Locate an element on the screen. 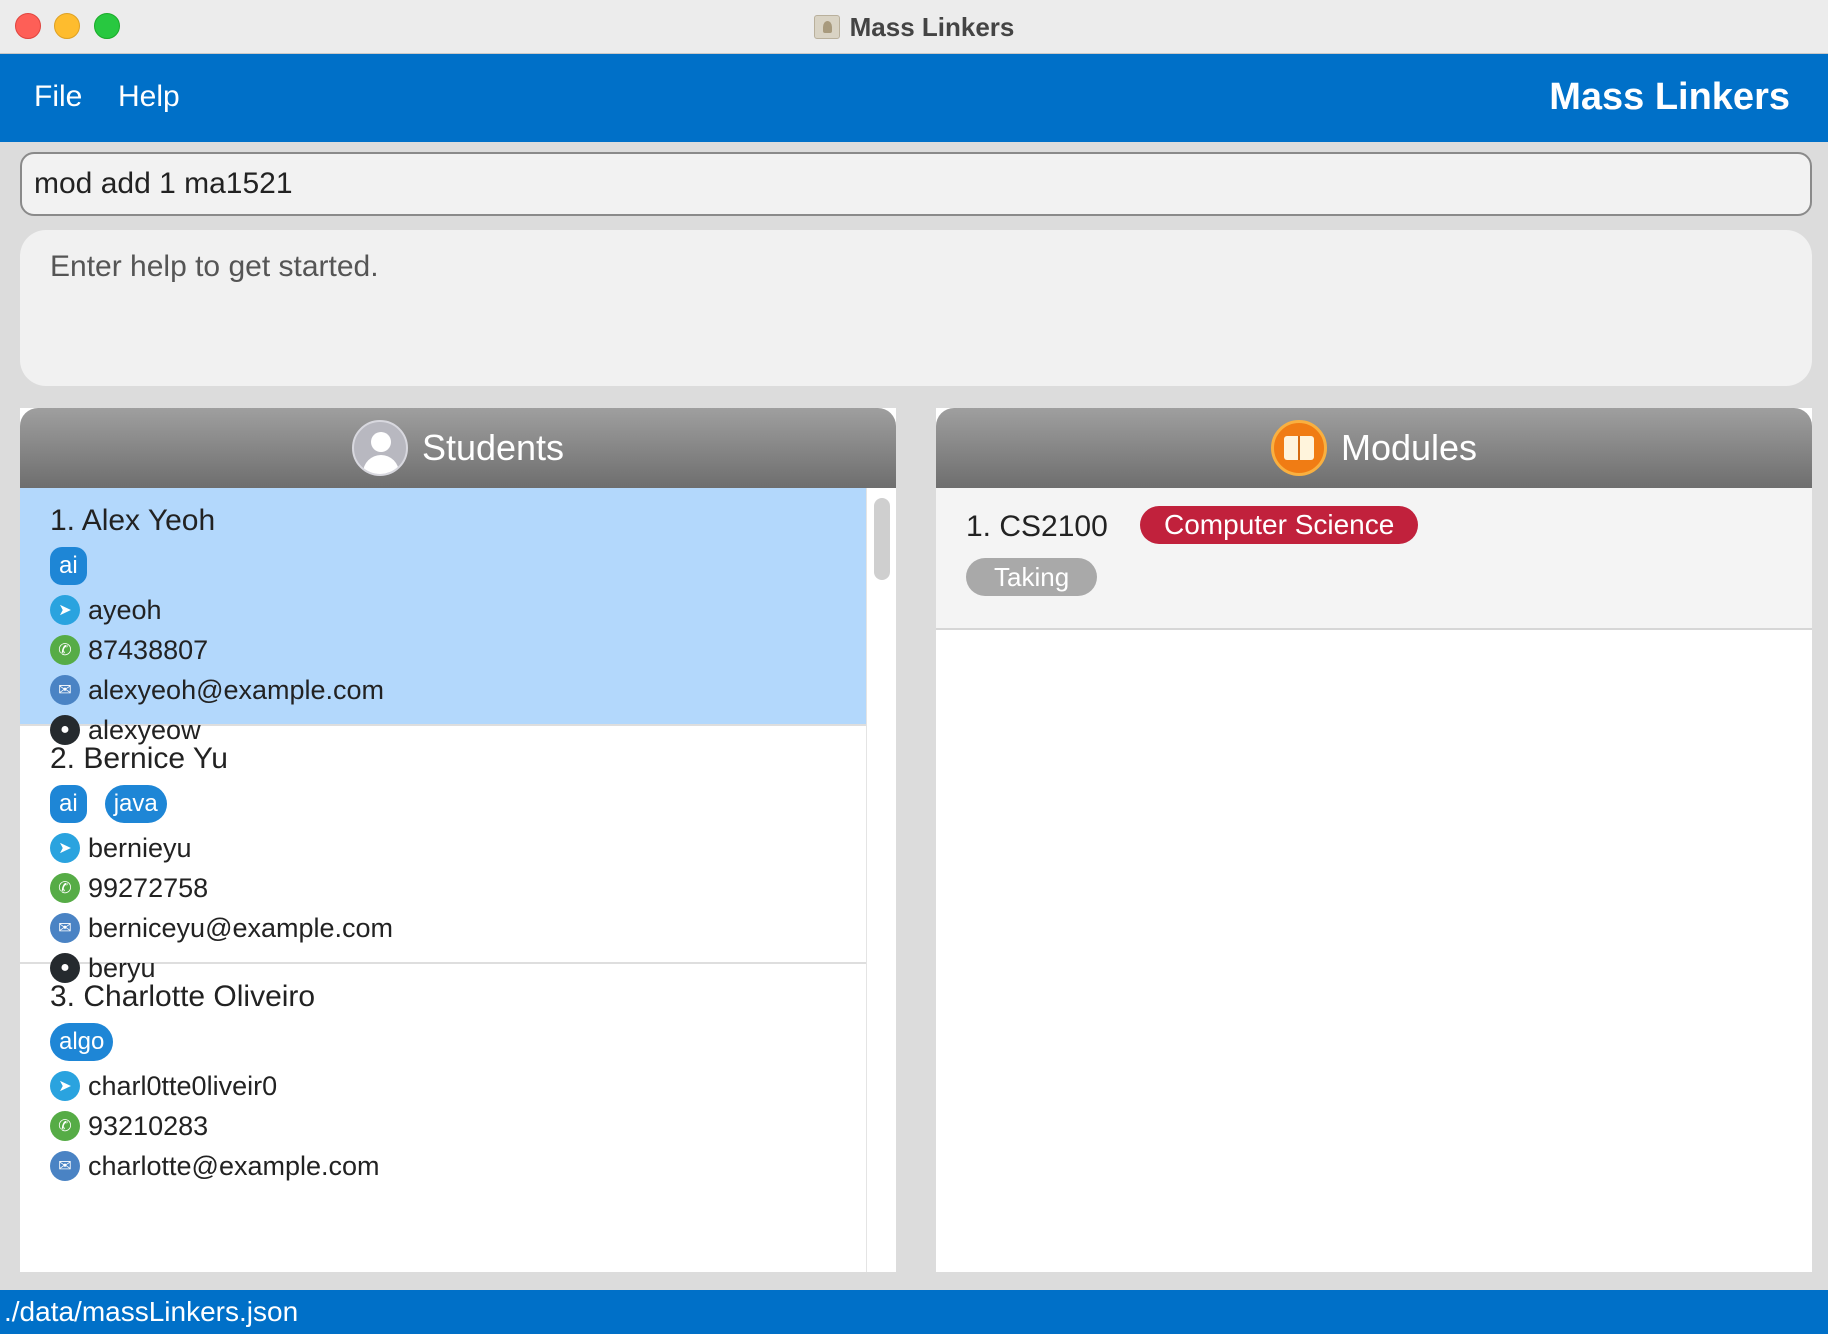 Image resolution: width=1828 pixels, height=1334 pixels. modules-header: Modules is located at coordinates (1374, 448).